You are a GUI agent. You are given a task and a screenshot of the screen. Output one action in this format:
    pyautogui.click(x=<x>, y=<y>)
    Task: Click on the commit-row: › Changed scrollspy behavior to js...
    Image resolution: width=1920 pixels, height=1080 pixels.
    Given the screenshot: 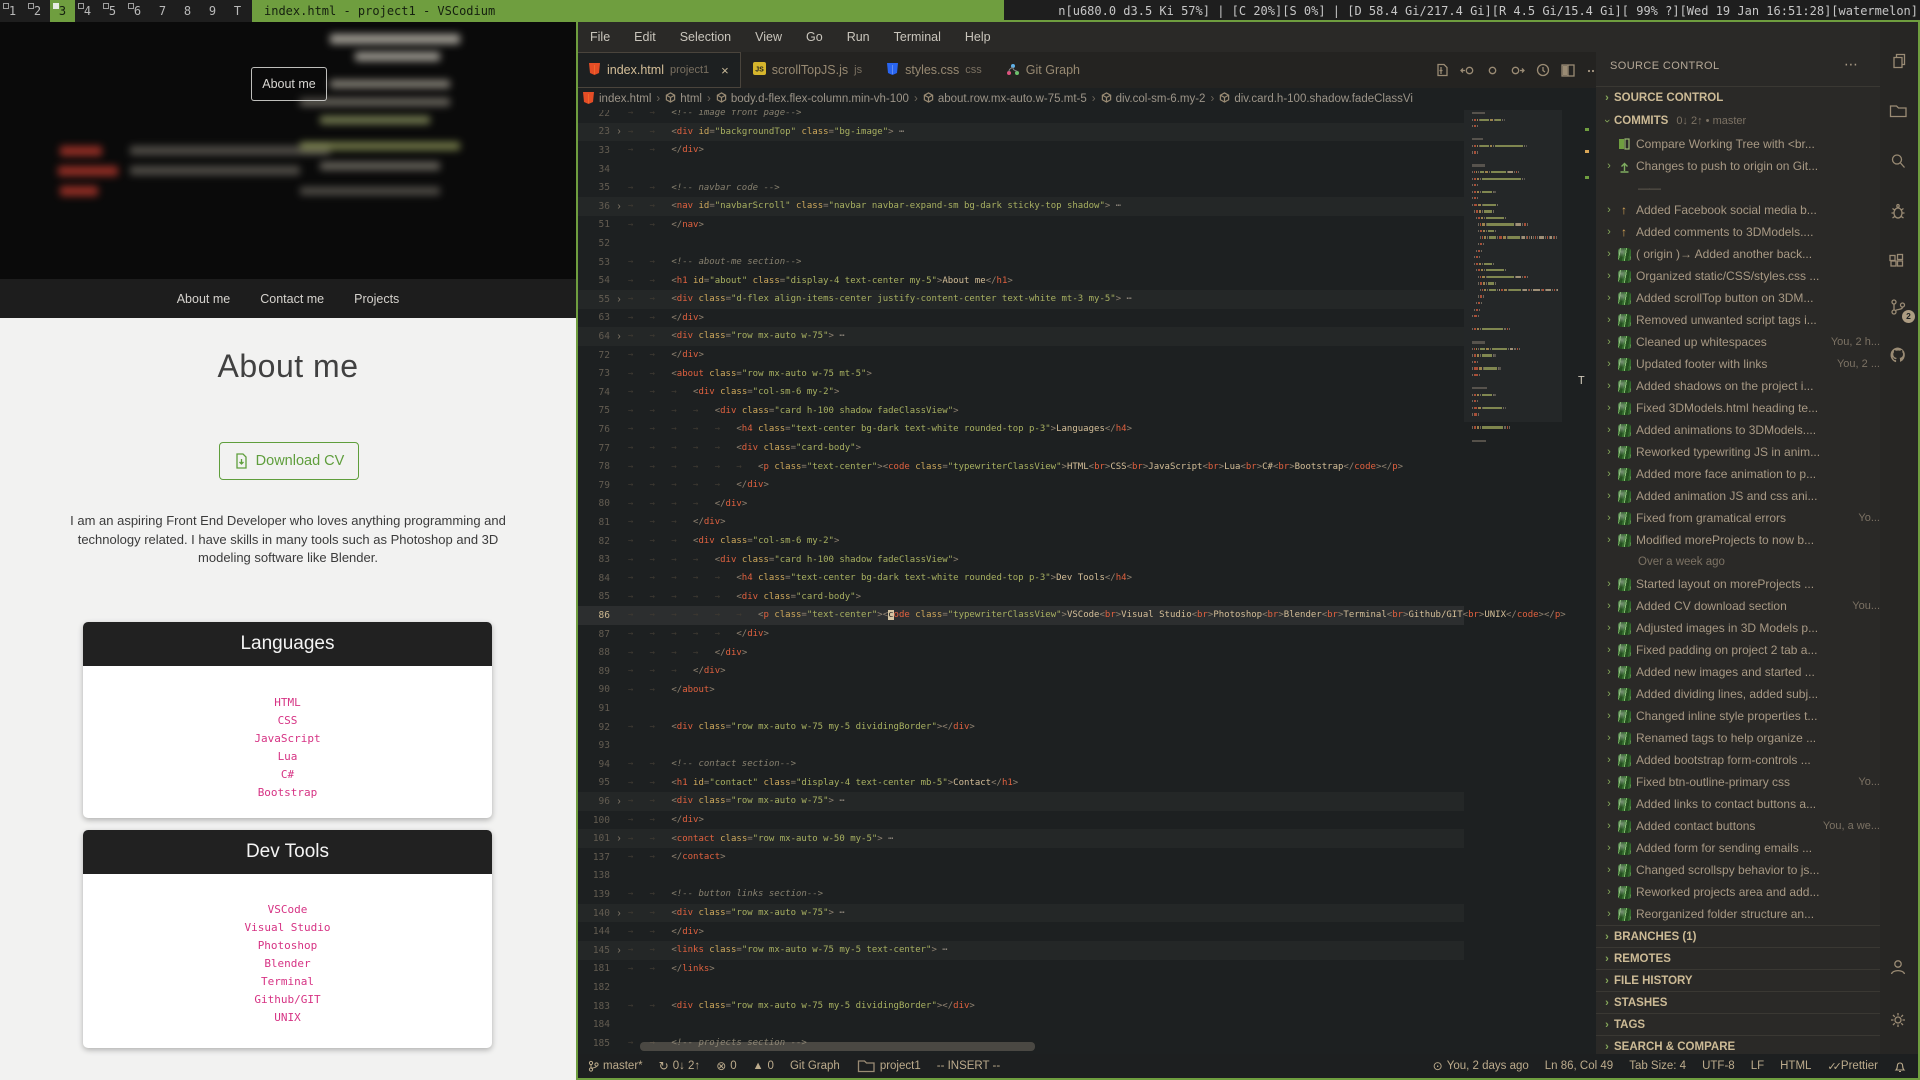 What is the action you would take?
    pyautogui.click(x=1738, y=870)
    